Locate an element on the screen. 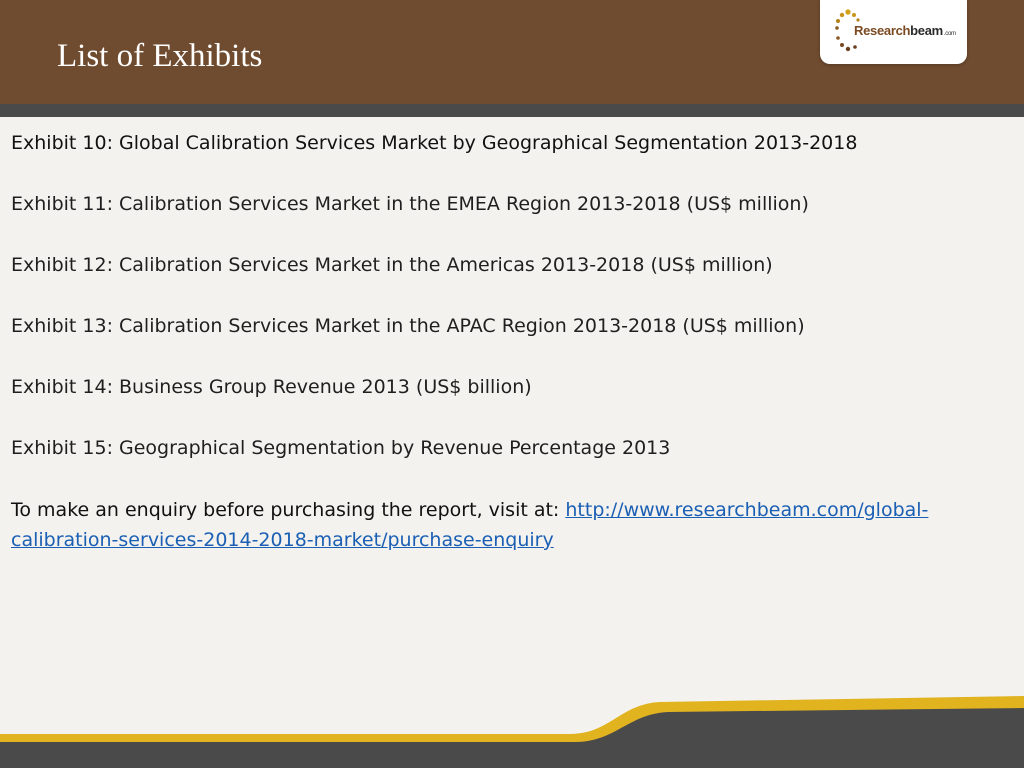 Image resolution: width=1024 pixels, height=768 pixels. logo-research-text: esearch is located at coordinates (887, 30).